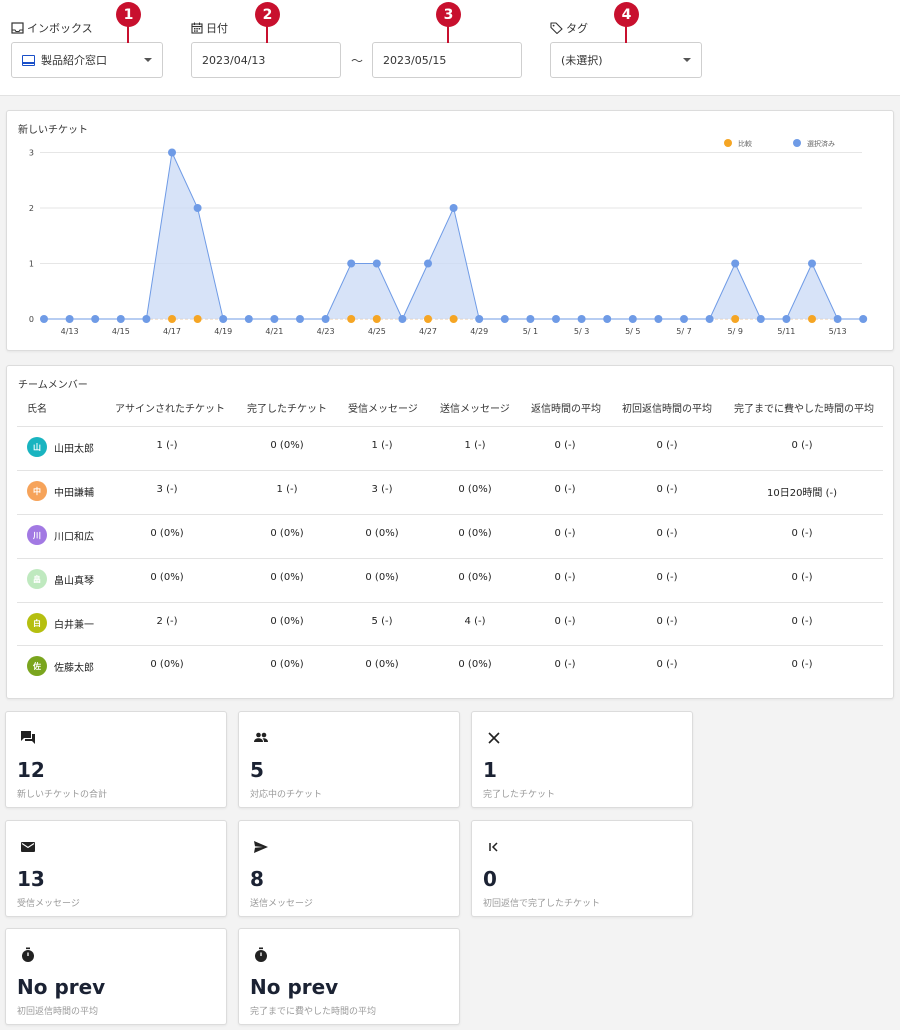 The height and width of the screenshot is (1030, 900). I want to click on stat-card: 12 新しいチケットの合計, so click(116, 759).